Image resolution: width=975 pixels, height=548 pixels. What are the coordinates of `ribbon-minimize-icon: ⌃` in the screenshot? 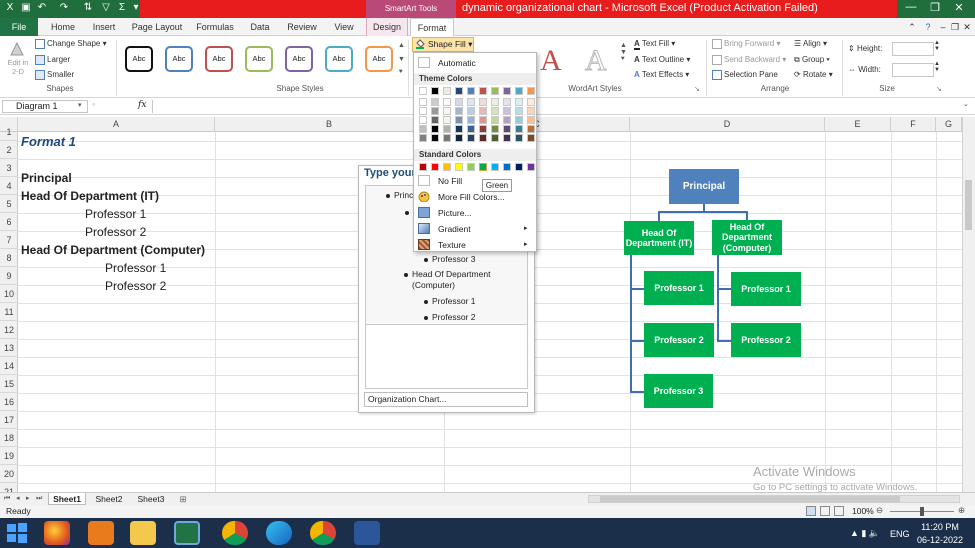 It's located at (912, 27).